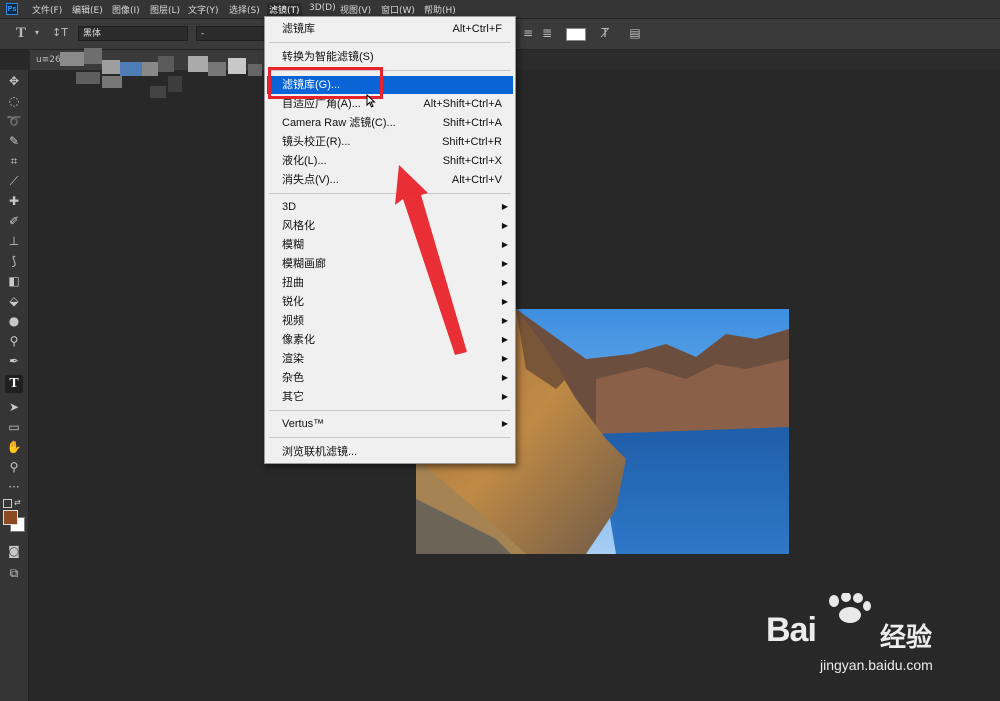 The image size is (1000, 701). Describe the element at coordinates (14, 261) in the screenshot. I see `history-brush-tool-icon: ⟆` at that location.